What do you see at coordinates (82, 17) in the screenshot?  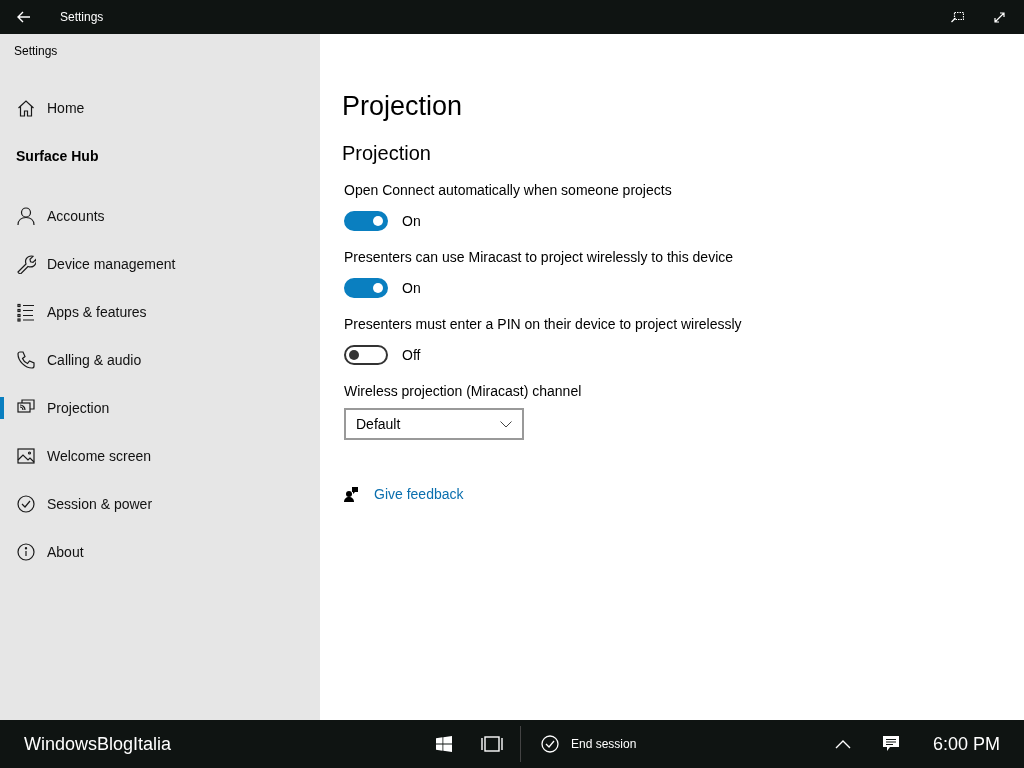 I see `window-title: Settings` at bounding box center [82, 17].